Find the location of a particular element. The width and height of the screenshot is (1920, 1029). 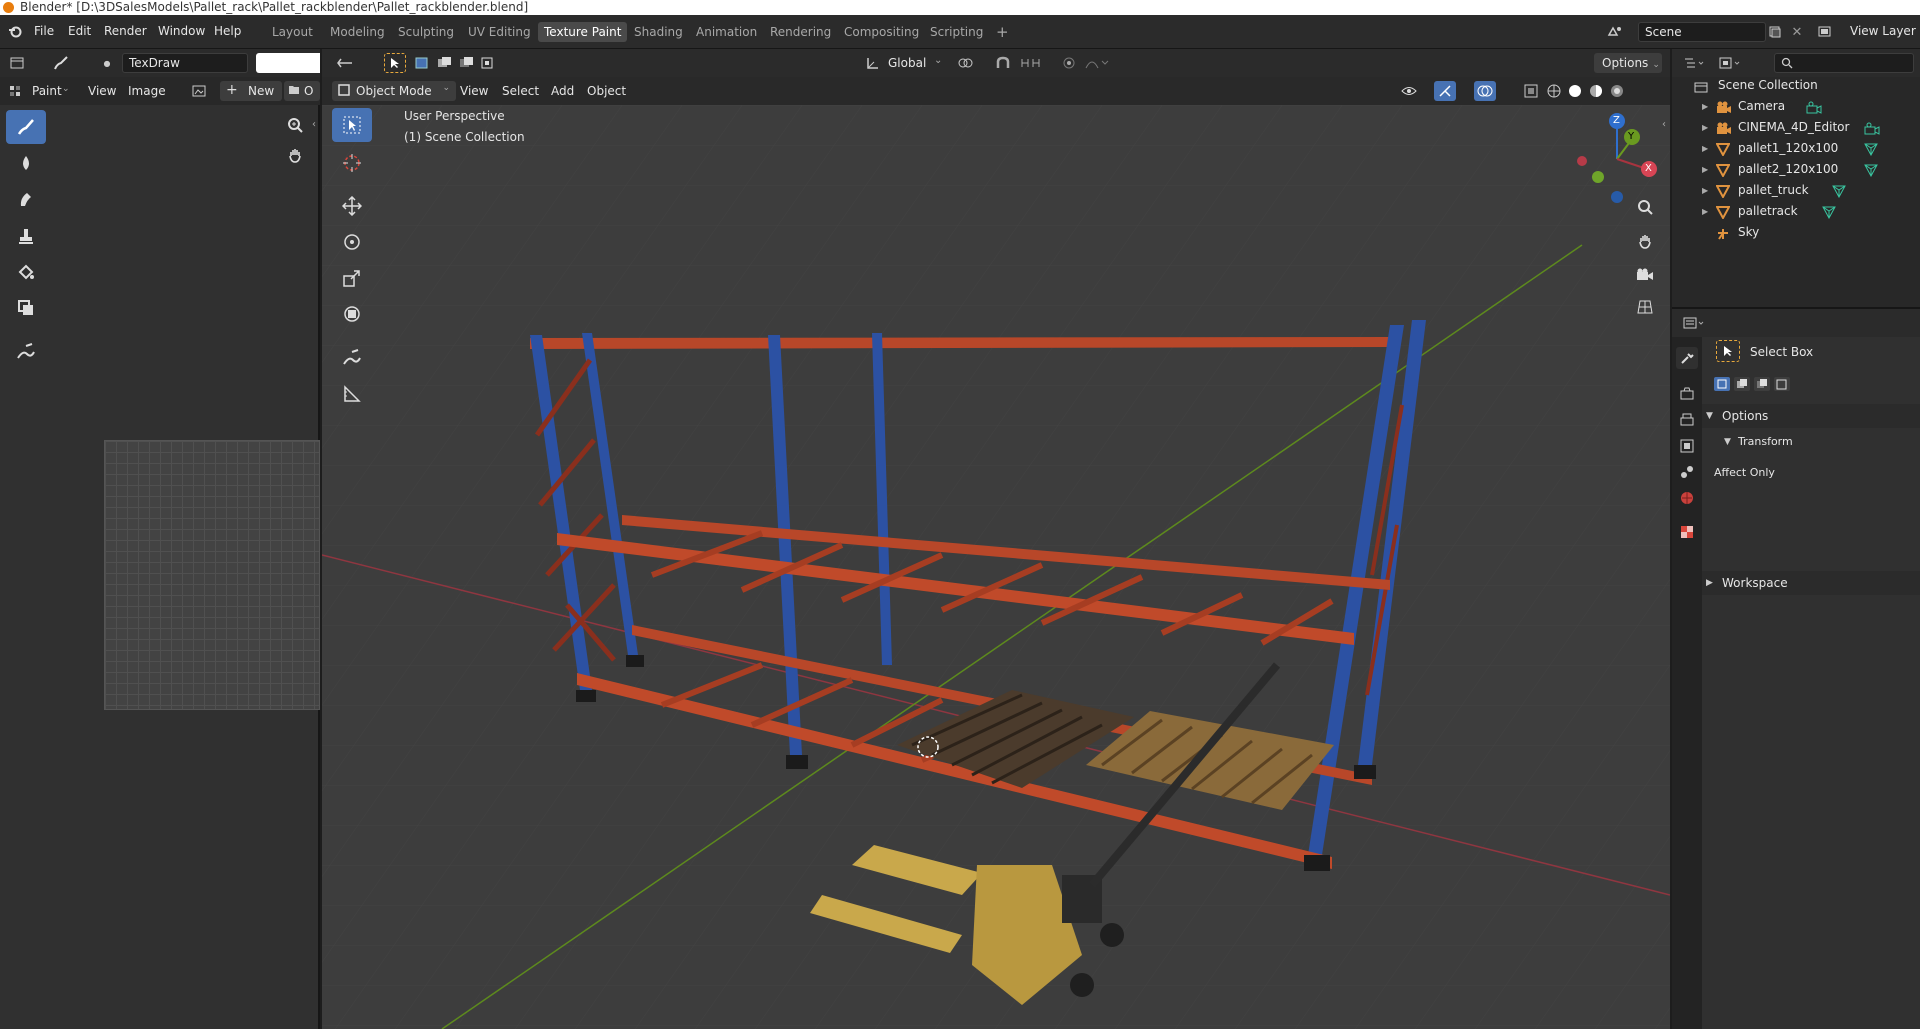

remove-scene-icon: ✕ is located at coordinates (1797, 32).